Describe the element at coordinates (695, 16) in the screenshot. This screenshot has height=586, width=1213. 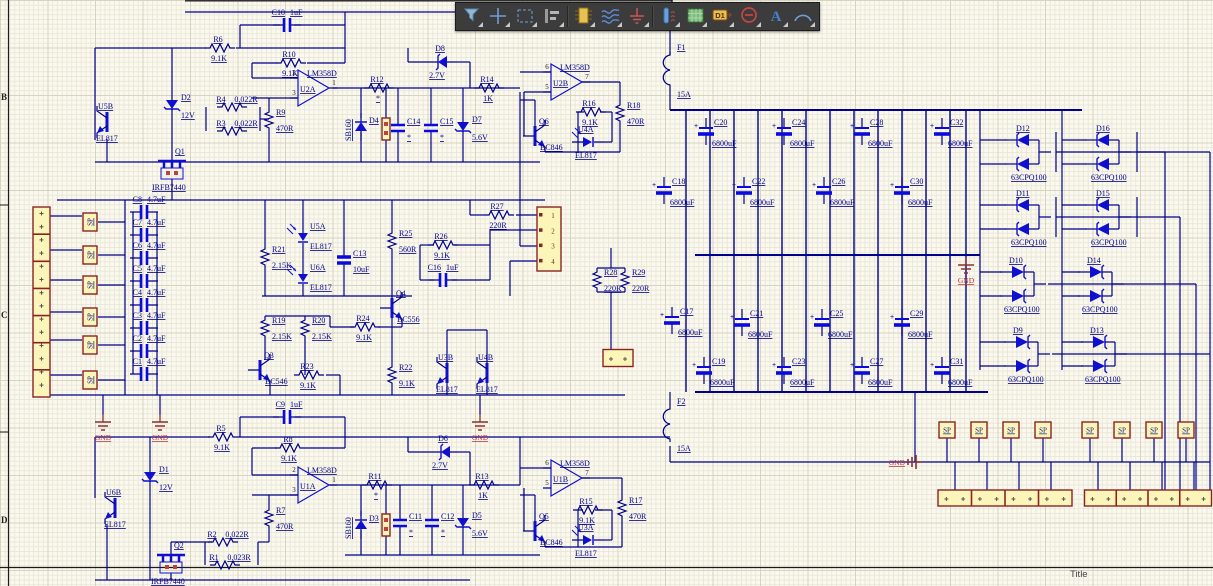
I see `sheet-symbol-icon` at that location.